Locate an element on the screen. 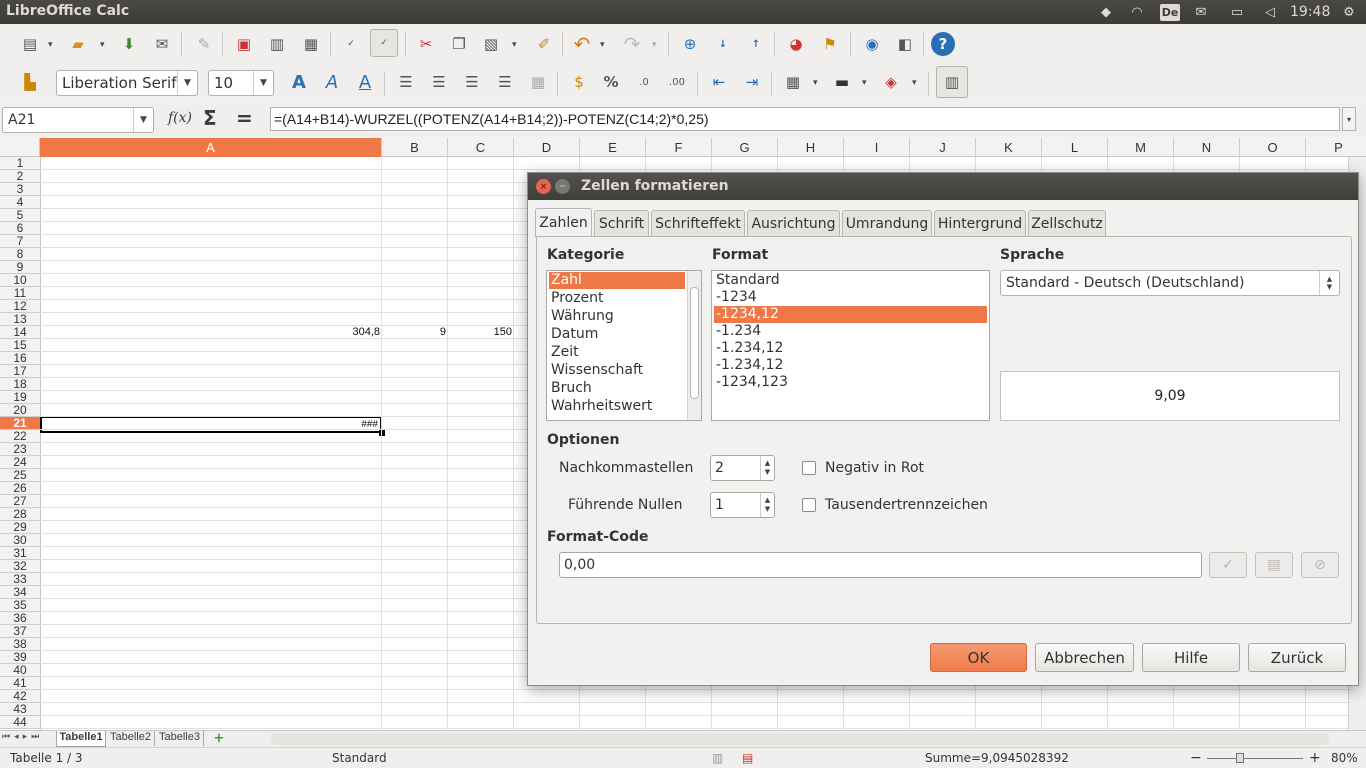 This screenshot has height=768, width=1366. sum-icon: Σ is located at coordinates (210, 118).